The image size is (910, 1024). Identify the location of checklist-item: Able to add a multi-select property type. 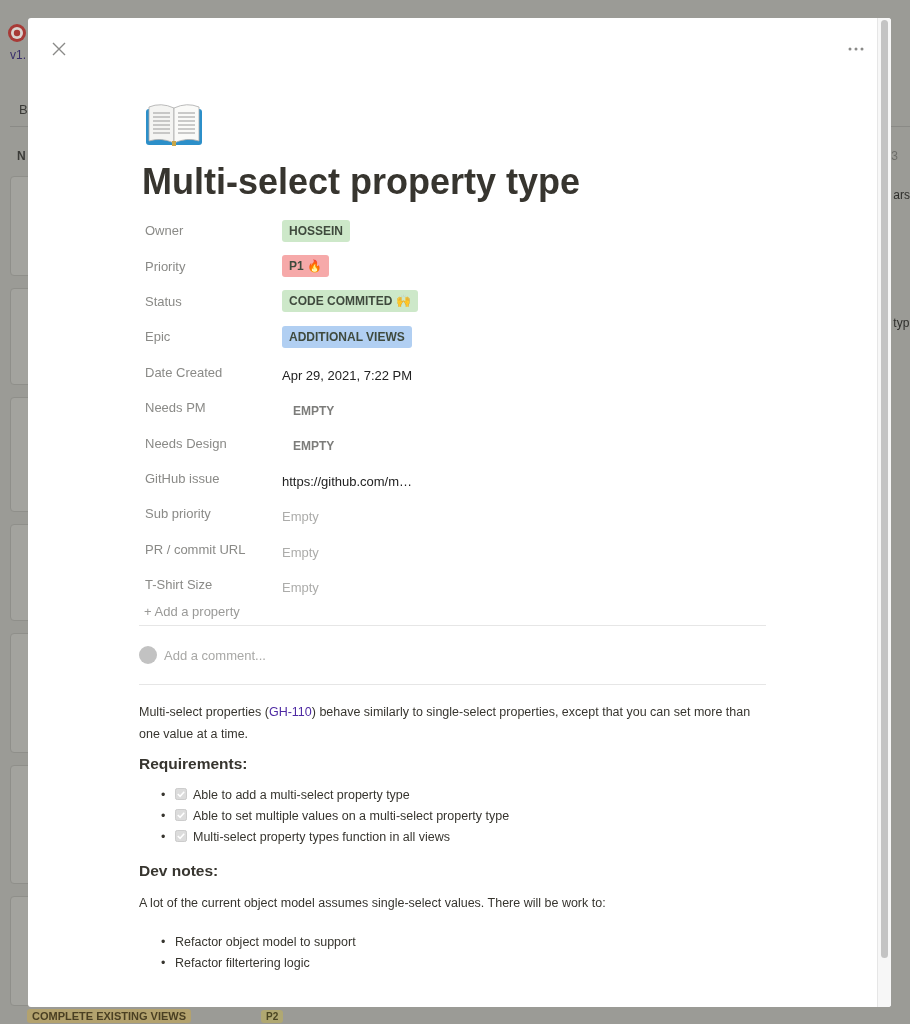
(301, 795).